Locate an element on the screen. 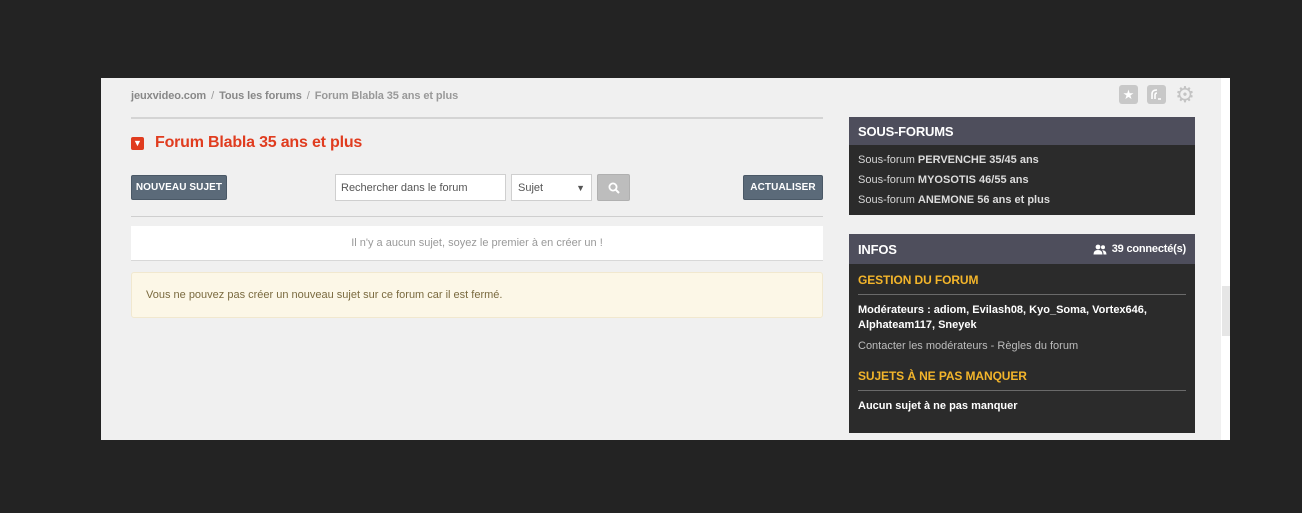  search-input: Rechercher dans le forum is located at coordinates (420, 187).